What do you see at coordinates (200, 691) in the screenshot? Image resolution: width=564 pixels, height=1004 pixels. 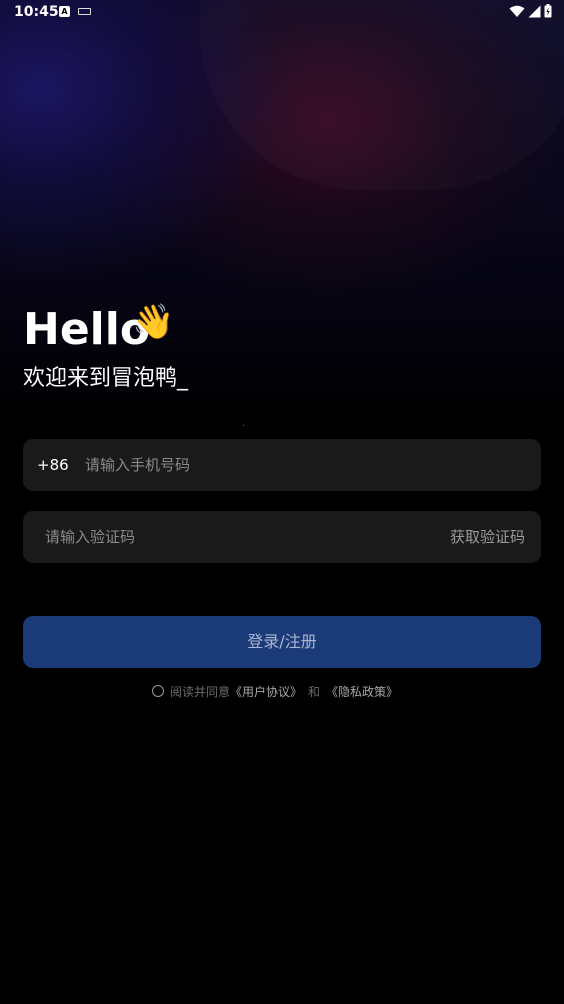 I see `agreement-prefix: 阅读并同意` at bounding box center [200, 691].